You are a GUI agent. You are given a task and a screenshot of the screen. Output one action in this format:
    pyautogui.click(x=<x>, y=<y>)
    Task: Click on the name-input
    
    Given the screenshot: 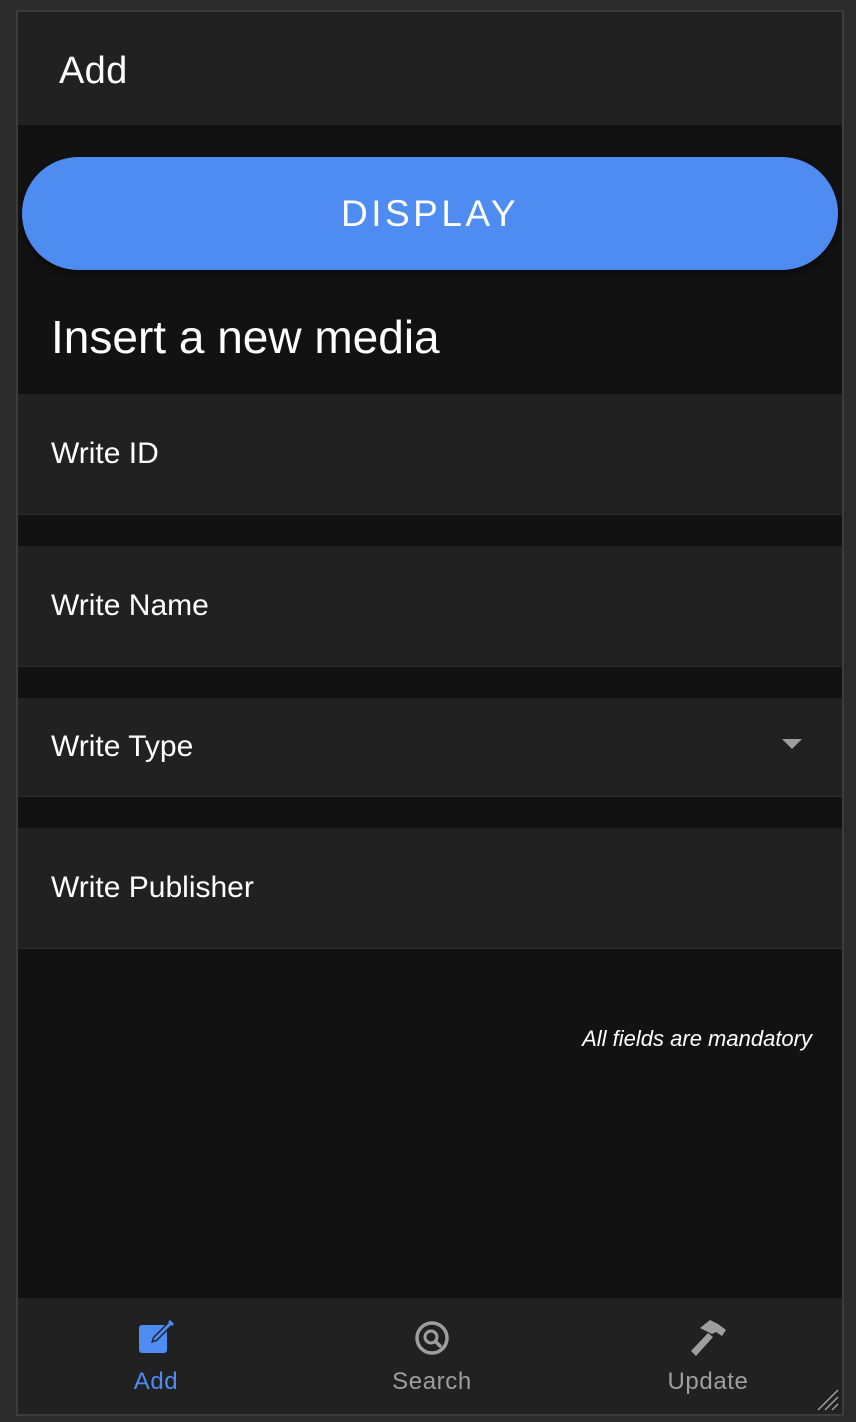 What is the action you would take?
    pyautogui.click(x=430, y=606)
    